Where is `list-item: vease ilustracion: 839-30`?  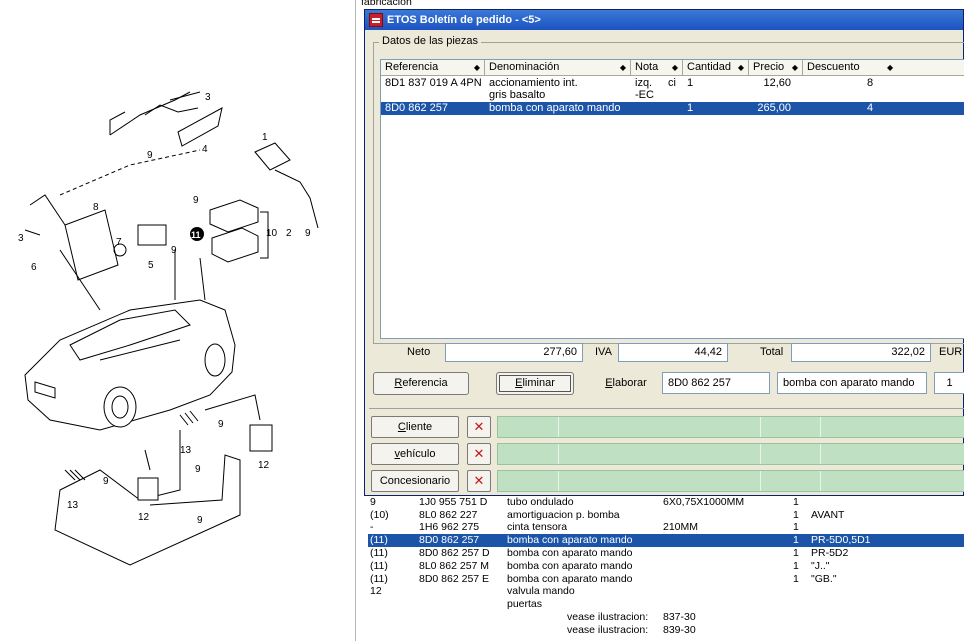 list-item: vease ilustracion: 839-30 is located at coordinates (666, 630).